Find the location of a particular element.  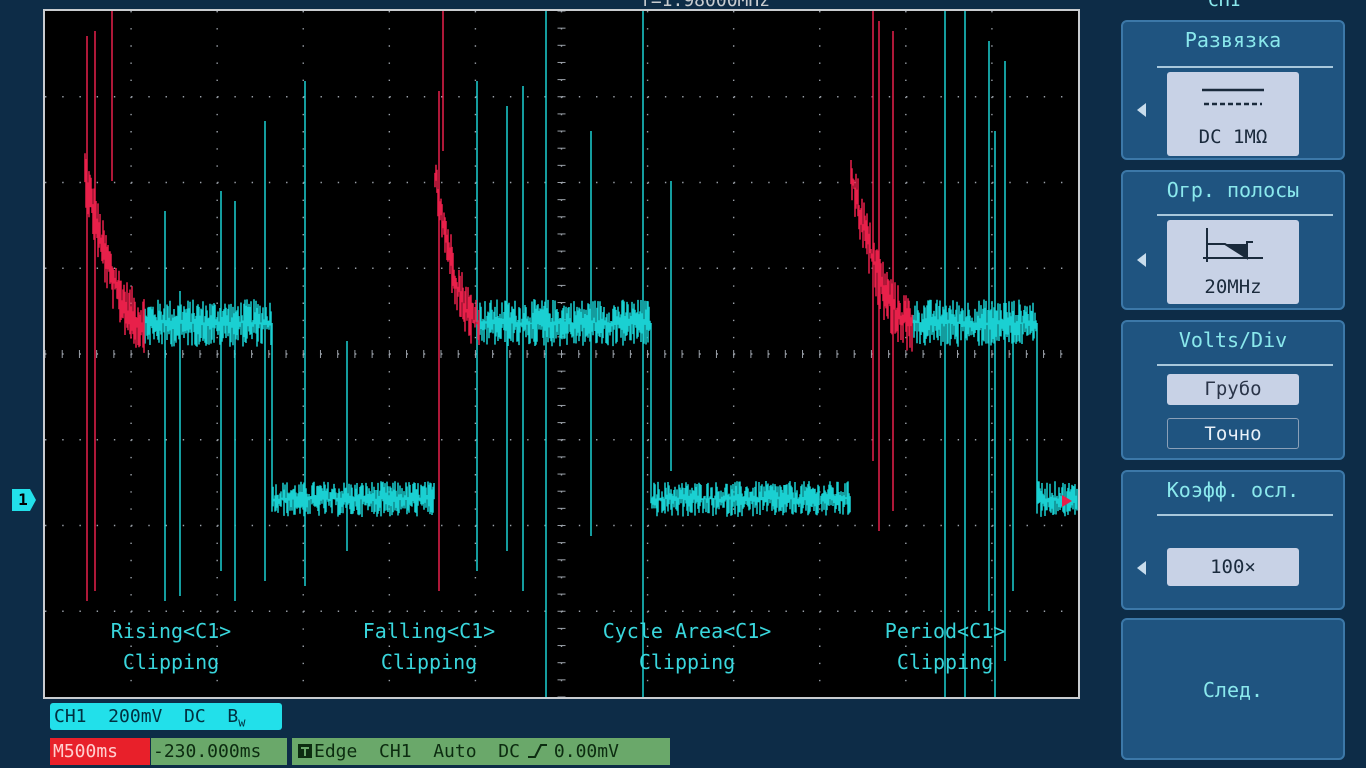

measurement-rising-value: Clipping is located at coordinates (171, 662).